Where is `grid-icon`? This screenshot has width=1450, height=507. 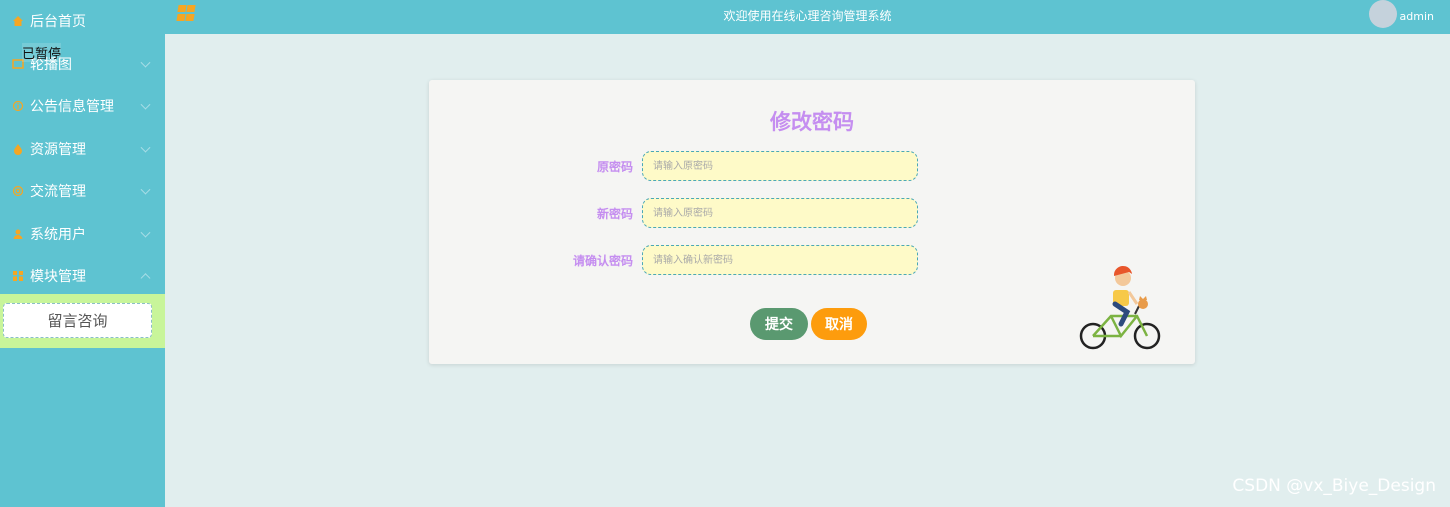 grid-icon is located at coordinates (17, 276).